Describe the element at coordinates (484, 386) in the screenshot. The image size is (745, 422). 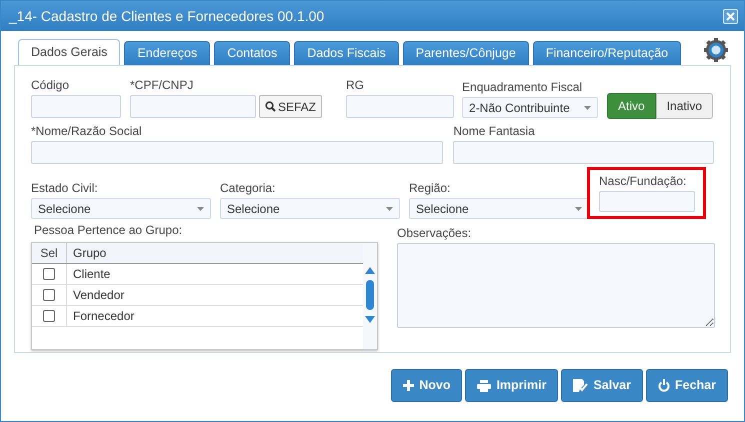
I see `printer-icon` at that location.